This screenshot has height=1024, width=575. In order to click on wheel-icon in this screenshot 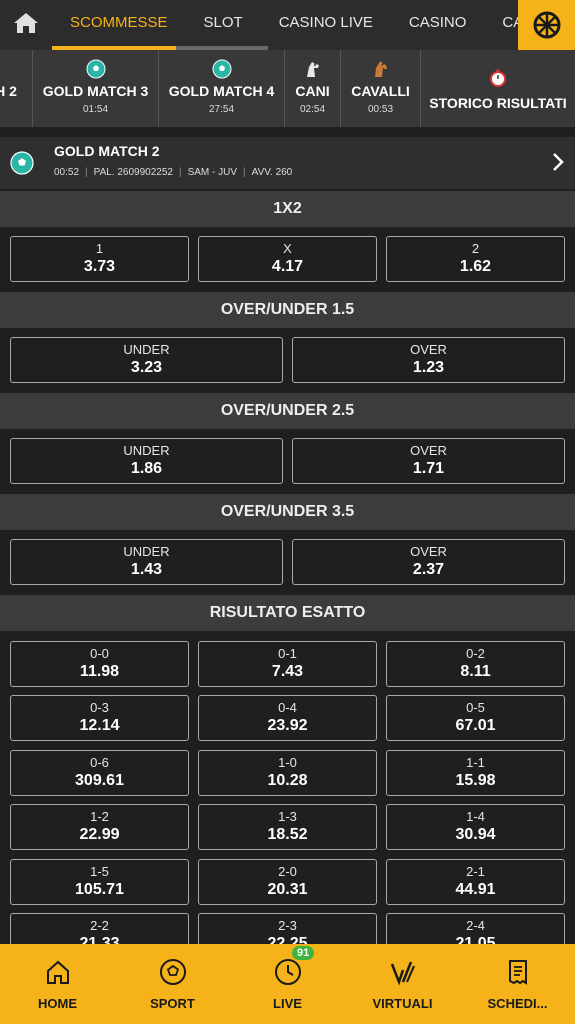, I will do `click(546, 25)`.